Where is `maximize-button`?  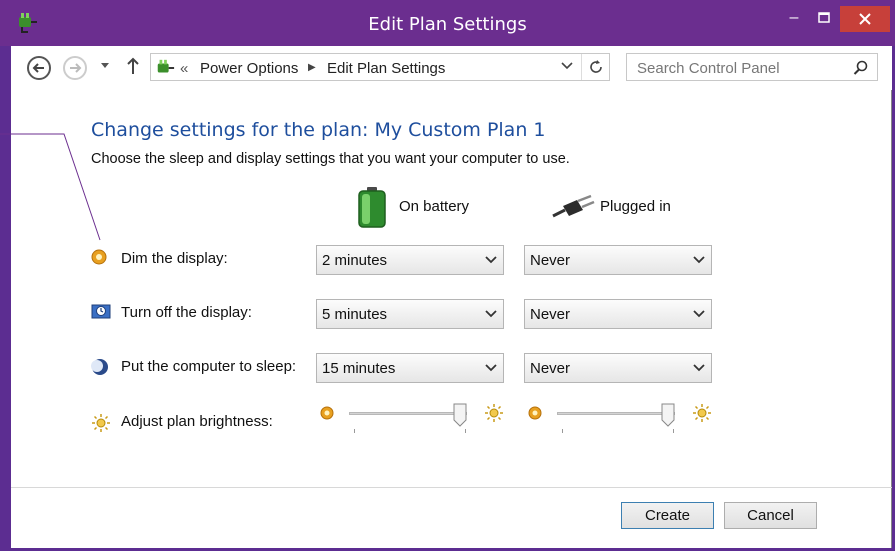
maximize-button is located at coordinates (824, 19).